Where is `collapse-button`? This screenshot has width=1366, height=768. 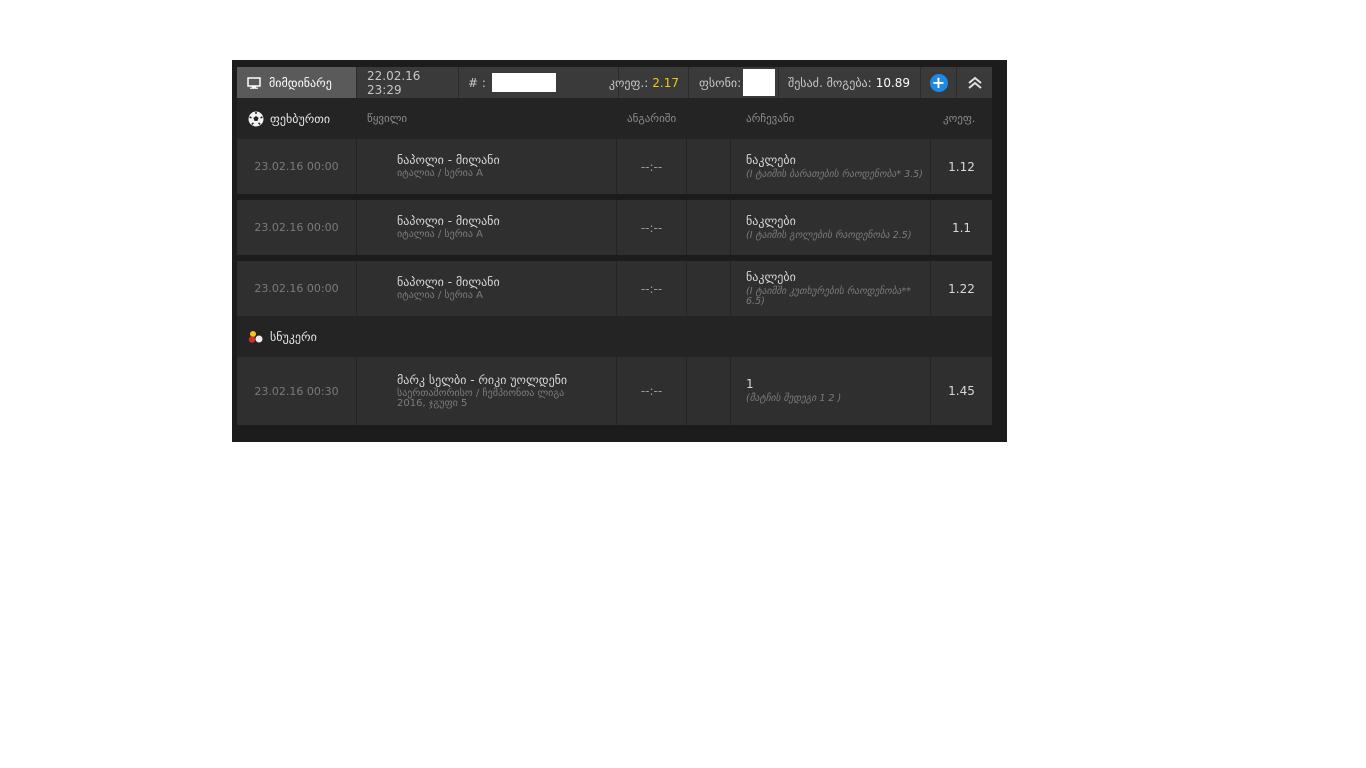 collapse-button is located at coordinates (974, 82).